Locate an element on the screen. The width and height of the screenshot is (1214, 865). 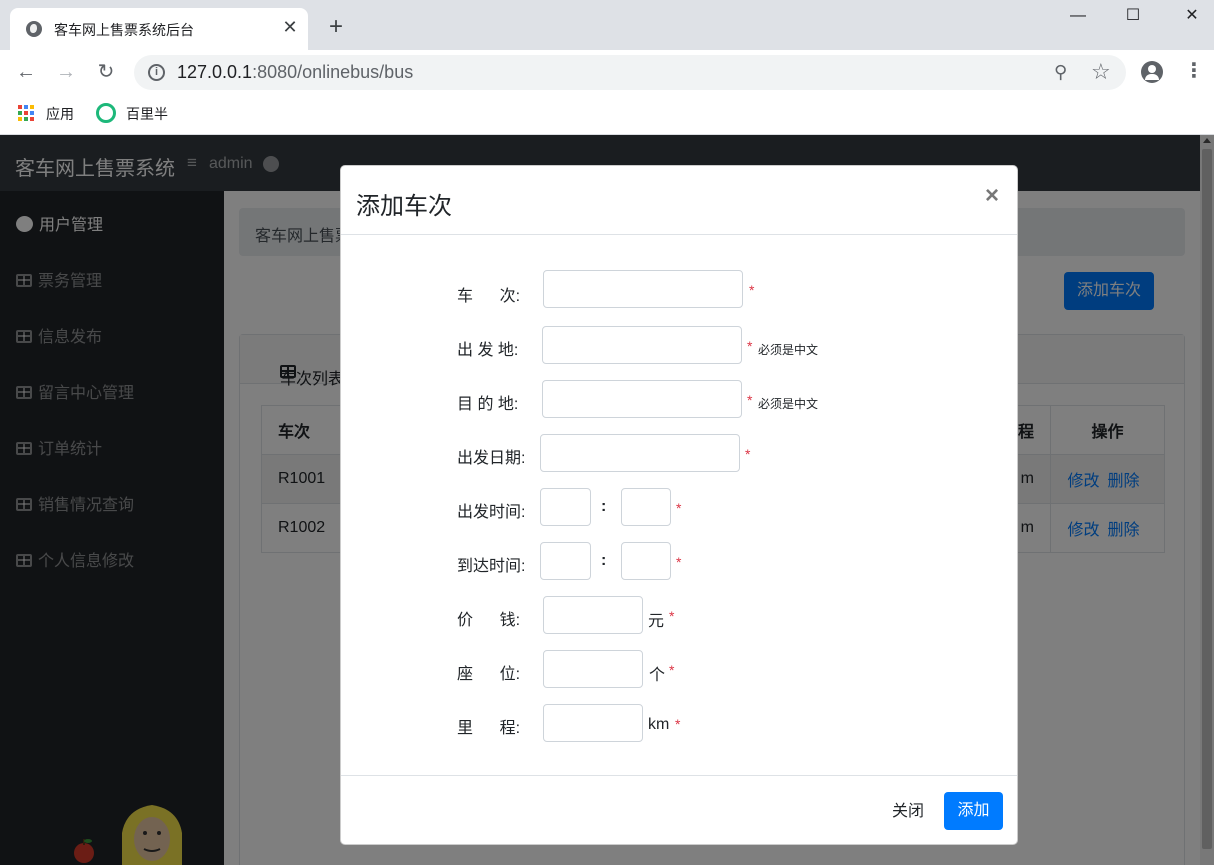
destination-input is located at coordinates (642, 399).